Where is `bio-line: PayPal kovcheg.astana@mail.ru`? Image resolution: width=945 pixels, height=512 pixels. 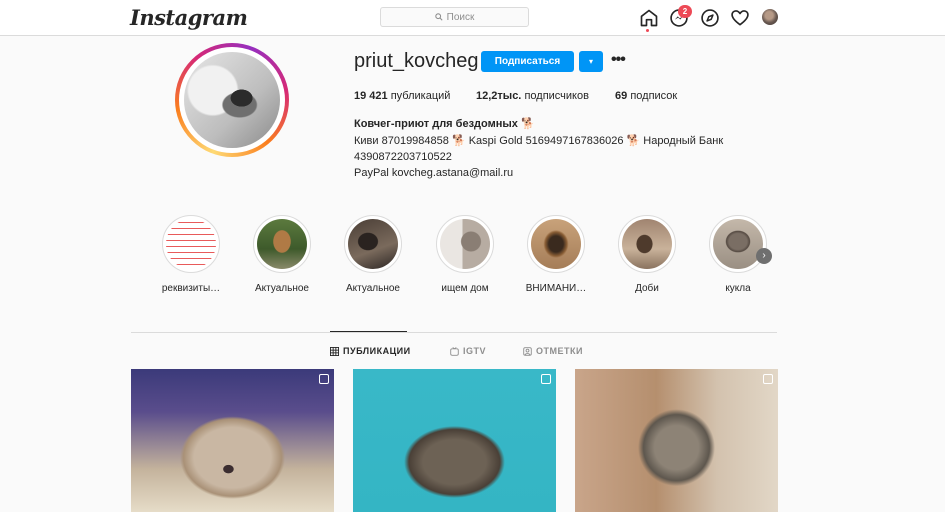 bio-line: PayPal kovcheg.astana@mail.ru is located at coordinates (434, 173).